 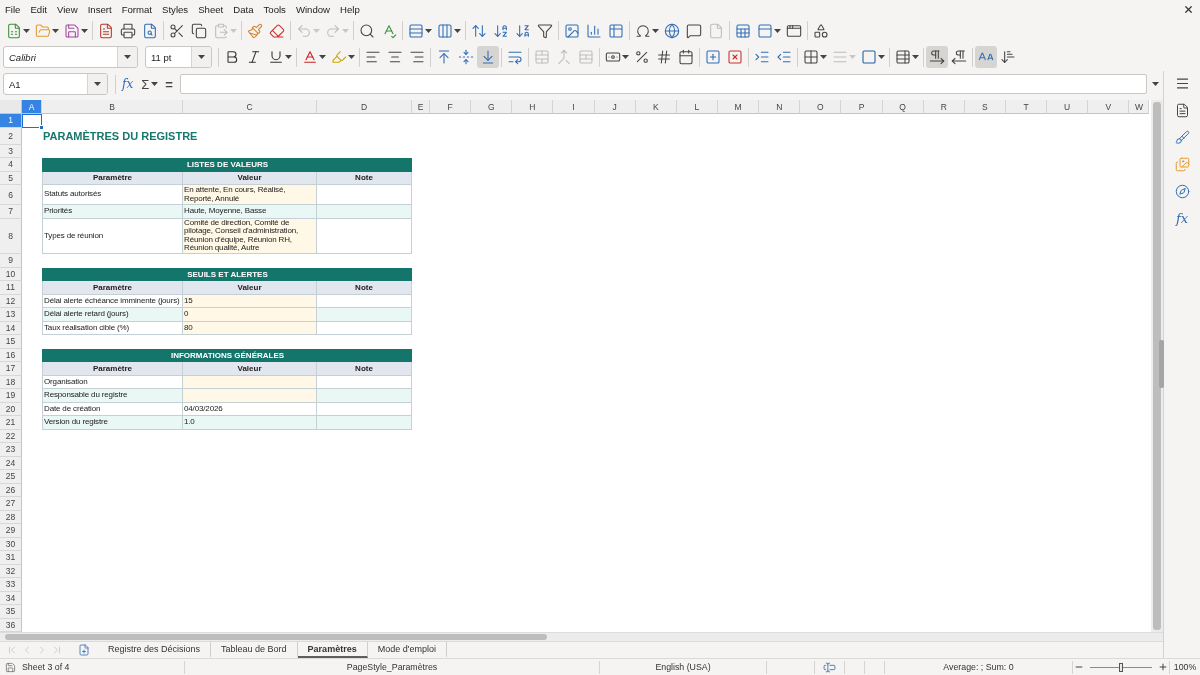 I want to click on brush-icon, so click(x=1182, y=137).